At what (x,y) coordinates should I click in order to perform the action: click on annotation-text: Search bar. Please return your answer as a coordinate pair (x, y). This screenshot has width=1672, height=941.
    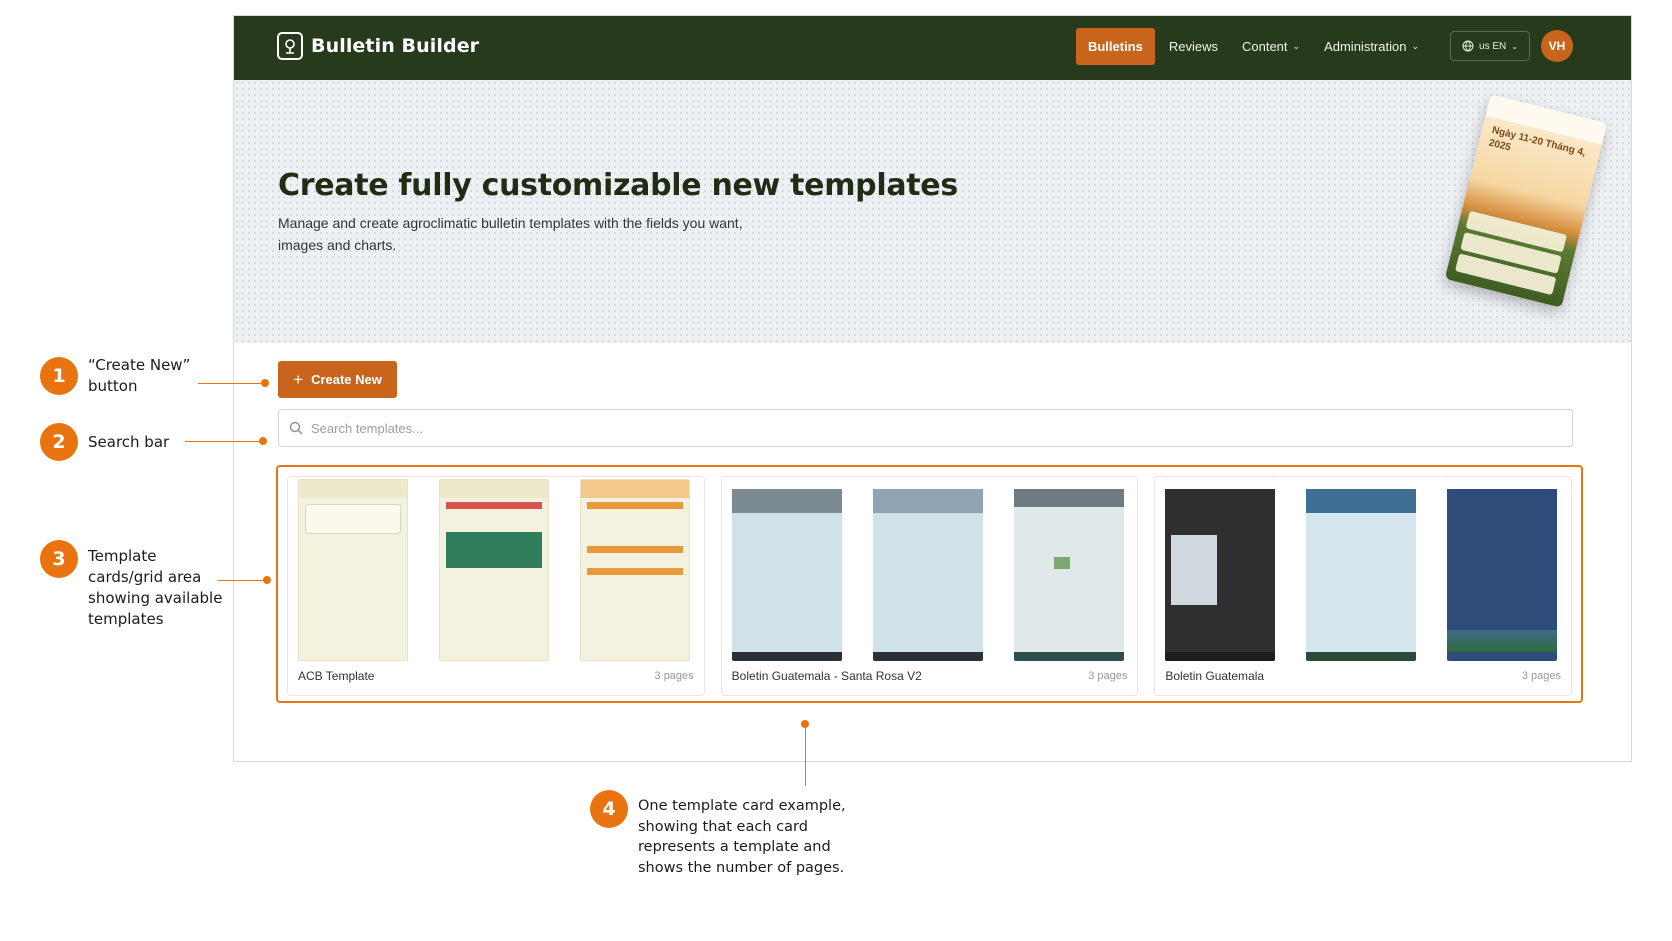
    Looking at the image, I should click on (129, 442).